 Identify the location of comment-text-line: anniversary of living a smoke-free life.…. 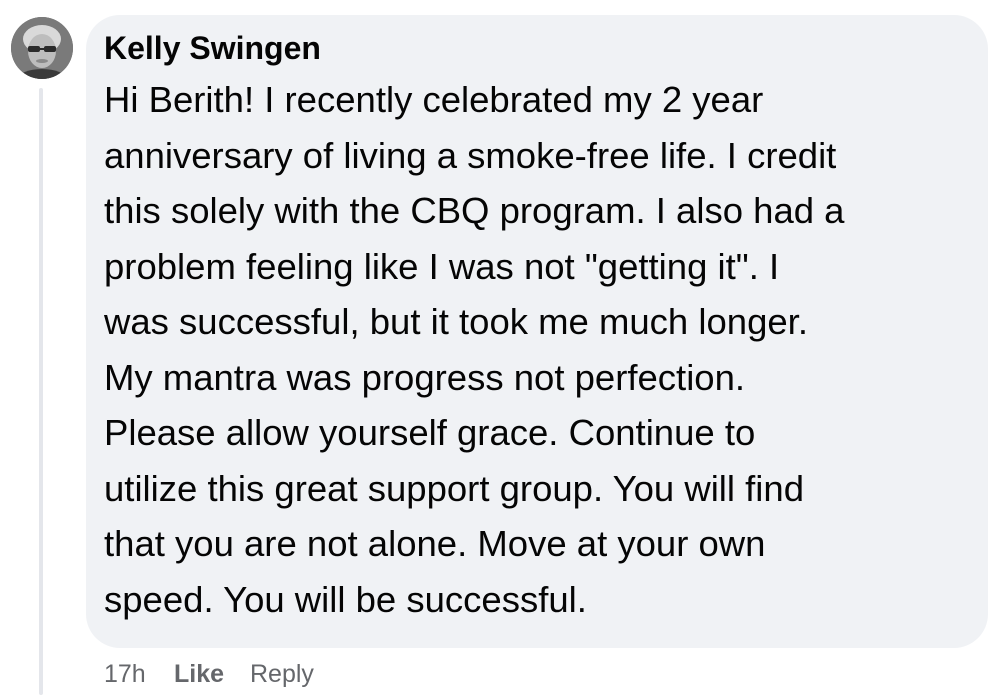
(470, 155).